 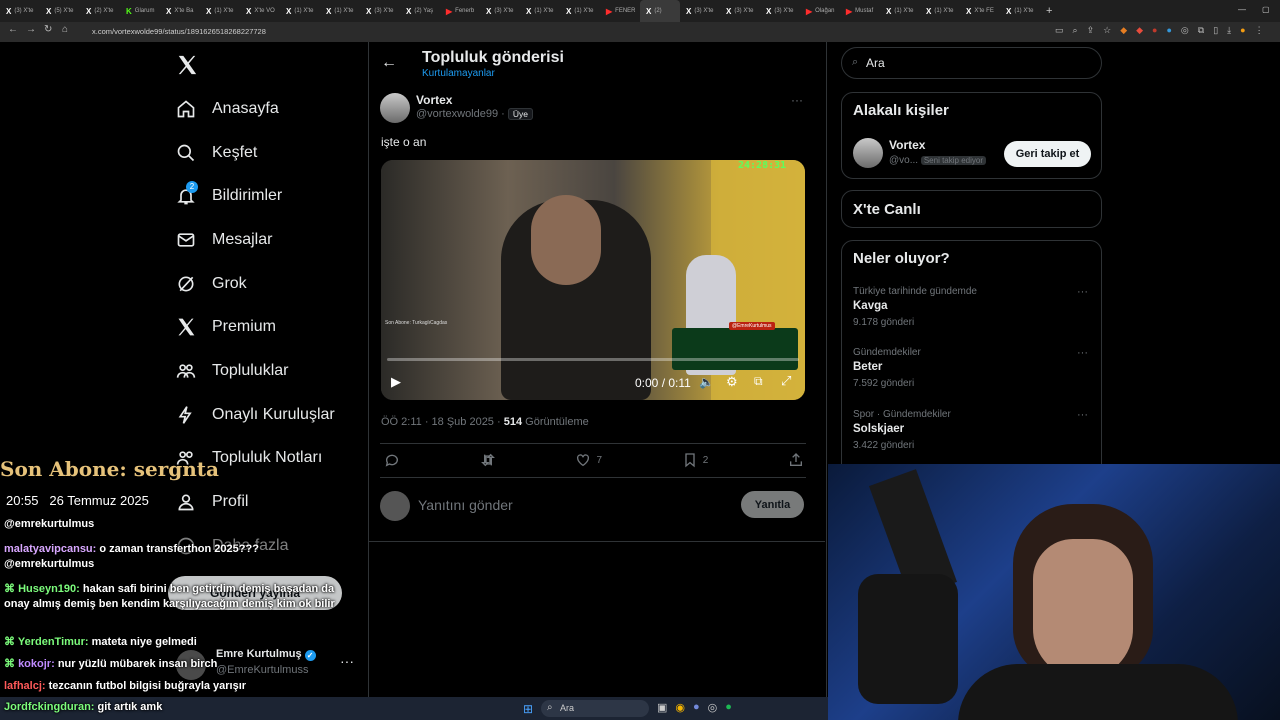 What do you see at coordinates (1047, 154) in the screenshot?
I see `follow-back-button: Geri takip et` at bounding box center [1047, 154].